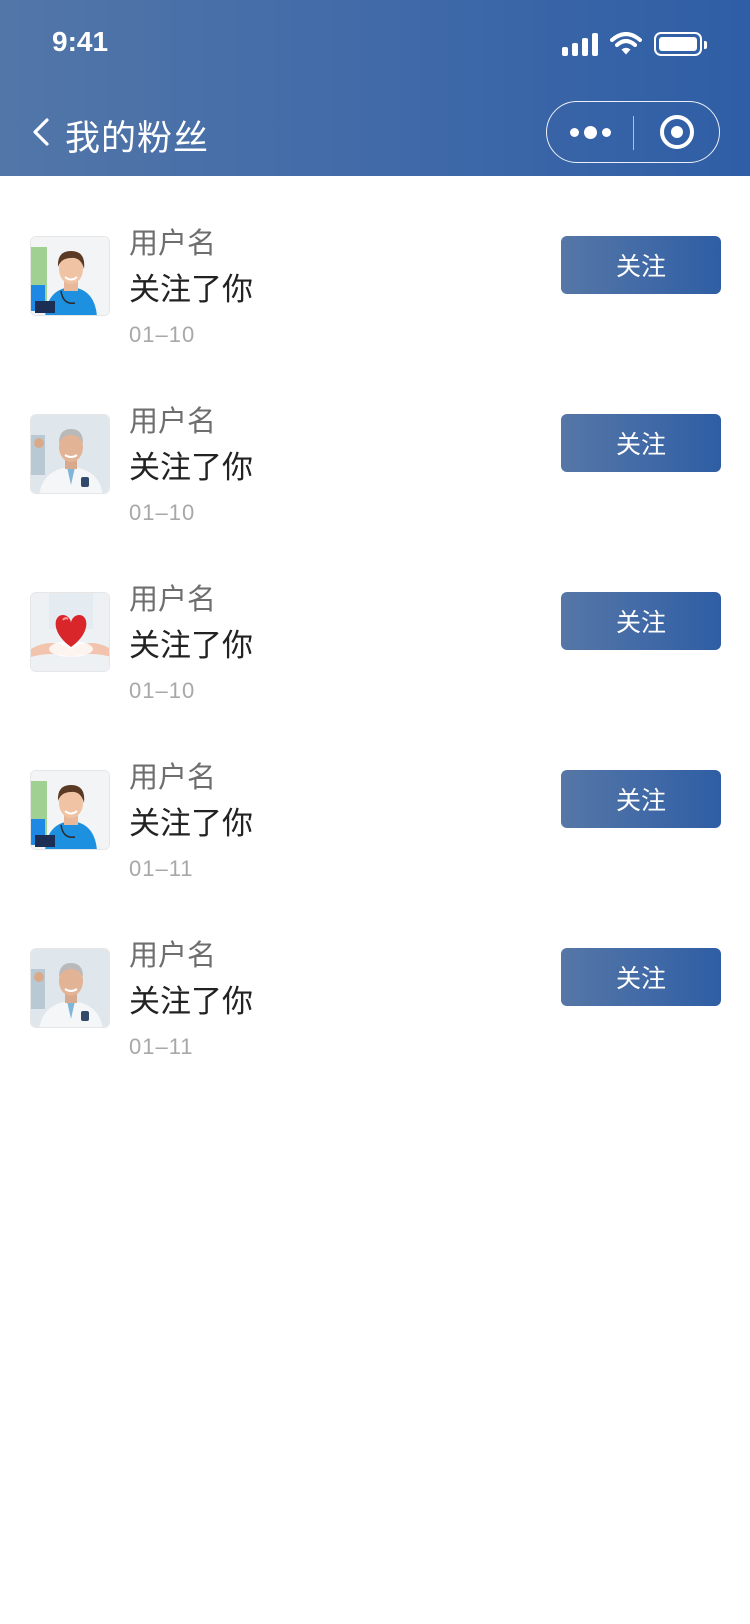 The image size is (750, 1624). I want to click on status-icons, so click(634, 44).